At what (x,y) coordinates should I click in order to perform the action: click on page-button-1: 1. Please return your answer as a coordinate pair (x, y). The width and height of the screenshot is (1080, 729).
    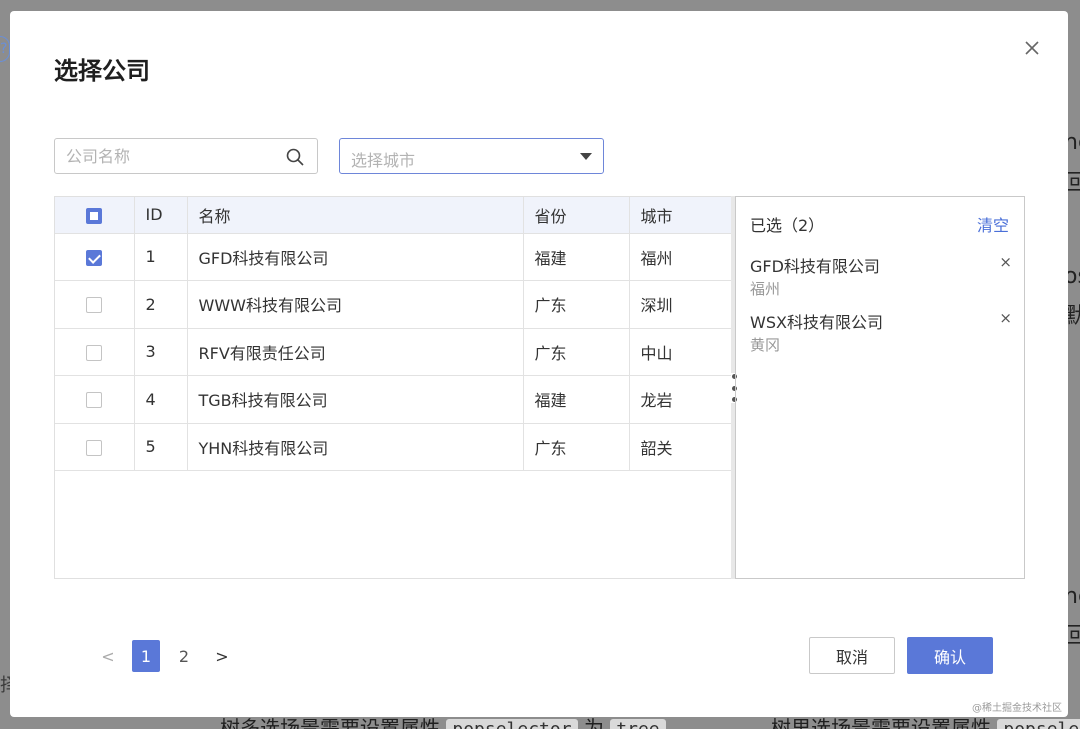
    Looking at the image, I should click on (146, 656).